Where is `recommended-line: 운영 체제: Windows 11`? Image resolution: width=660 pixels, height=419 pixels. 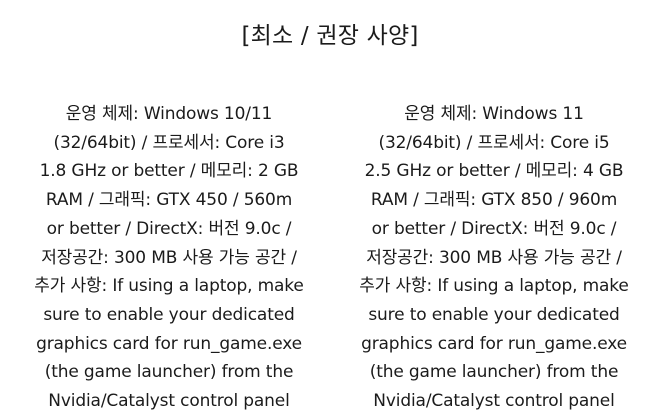 recommended-line: 운영 체제: Windows 11 is located at coordinates (494, 114).